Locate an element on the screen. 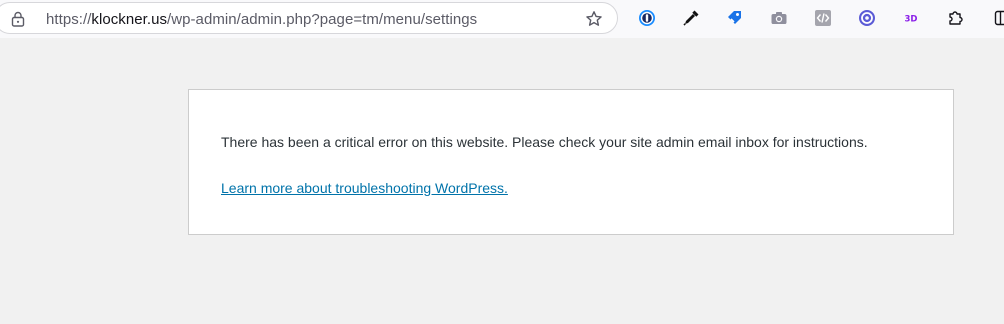  bookmark-star-icon is located at coordinates (594, 19).